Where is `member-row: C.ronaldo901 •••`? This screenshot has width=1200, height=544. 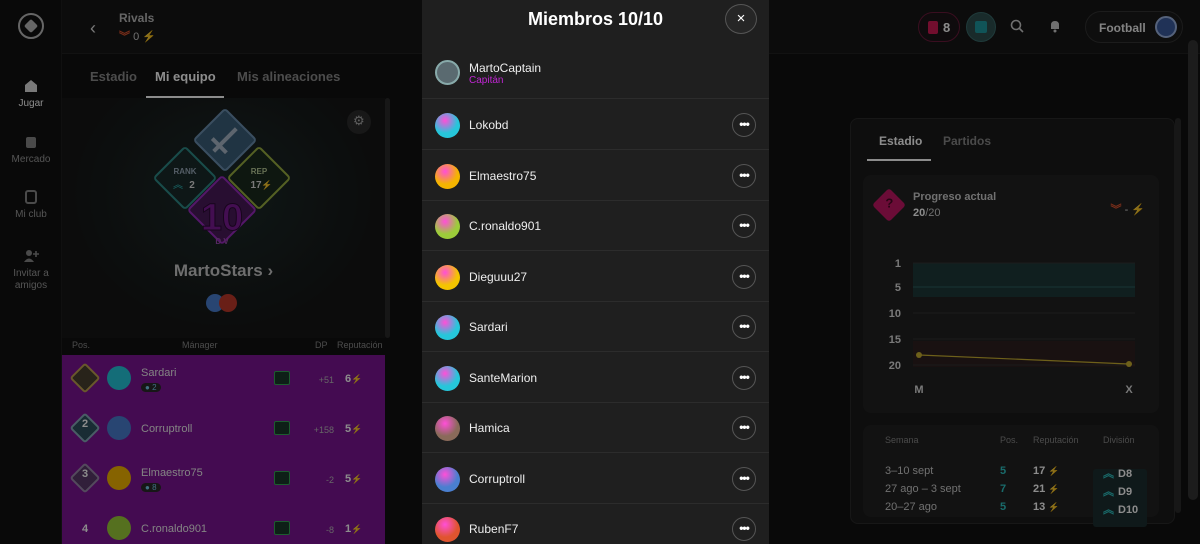
member-row: C.ronaldo901 ••• is located at coordinates (595, 226).